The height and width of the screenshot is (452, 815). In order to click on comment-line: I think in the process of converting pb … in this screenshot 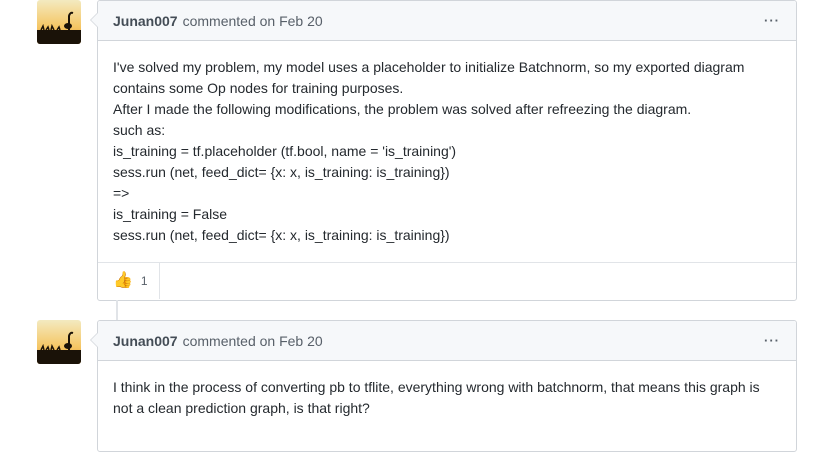, I will do `click(436, 387)`.